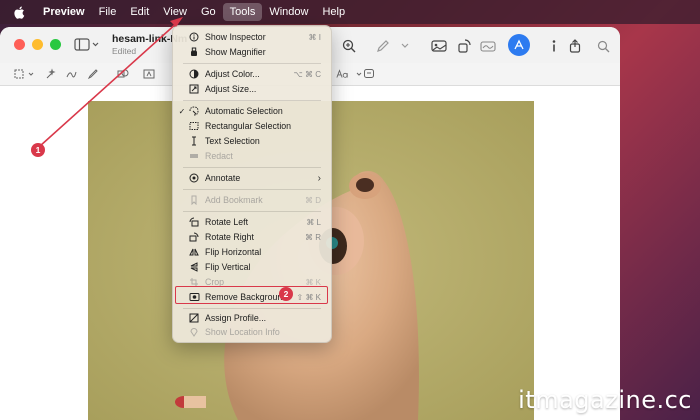 The image size is (700, 420). What do you see at coordinates (38, 150) in the screenshot?
I see `step-badge-1: 1` at bounding box center [38, 150].